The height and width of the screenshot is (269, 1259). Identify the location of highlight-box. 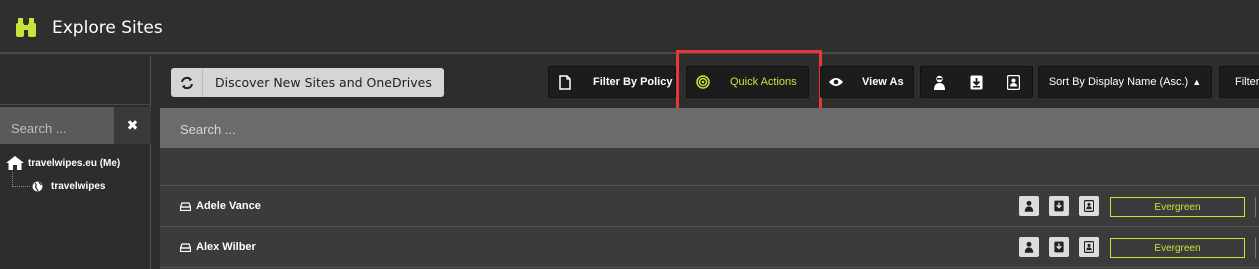
(749, 80).